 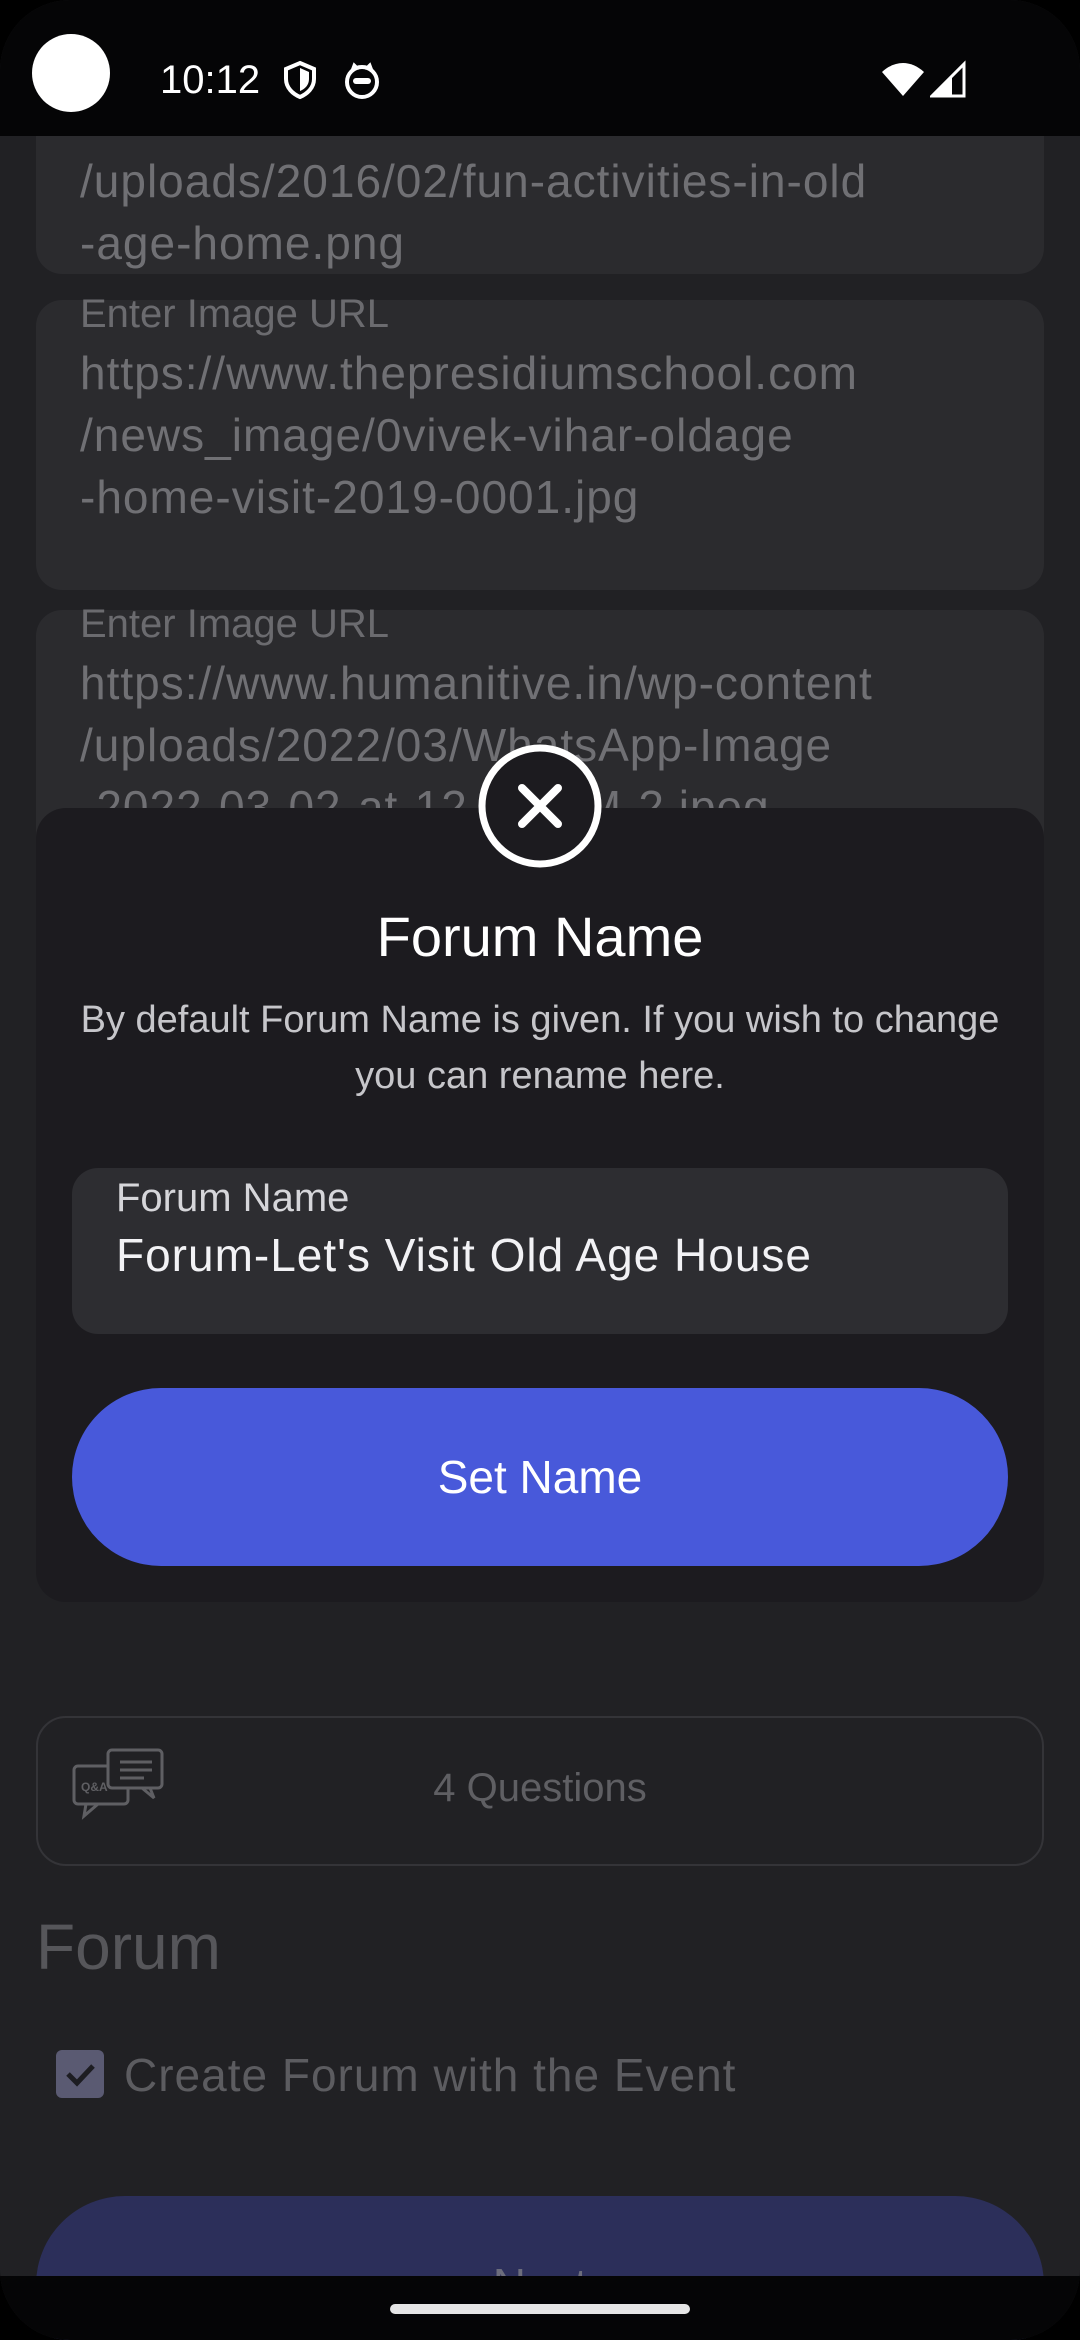 I want to click on forum-section-heading: Forum, so click(x=128, y=1947).